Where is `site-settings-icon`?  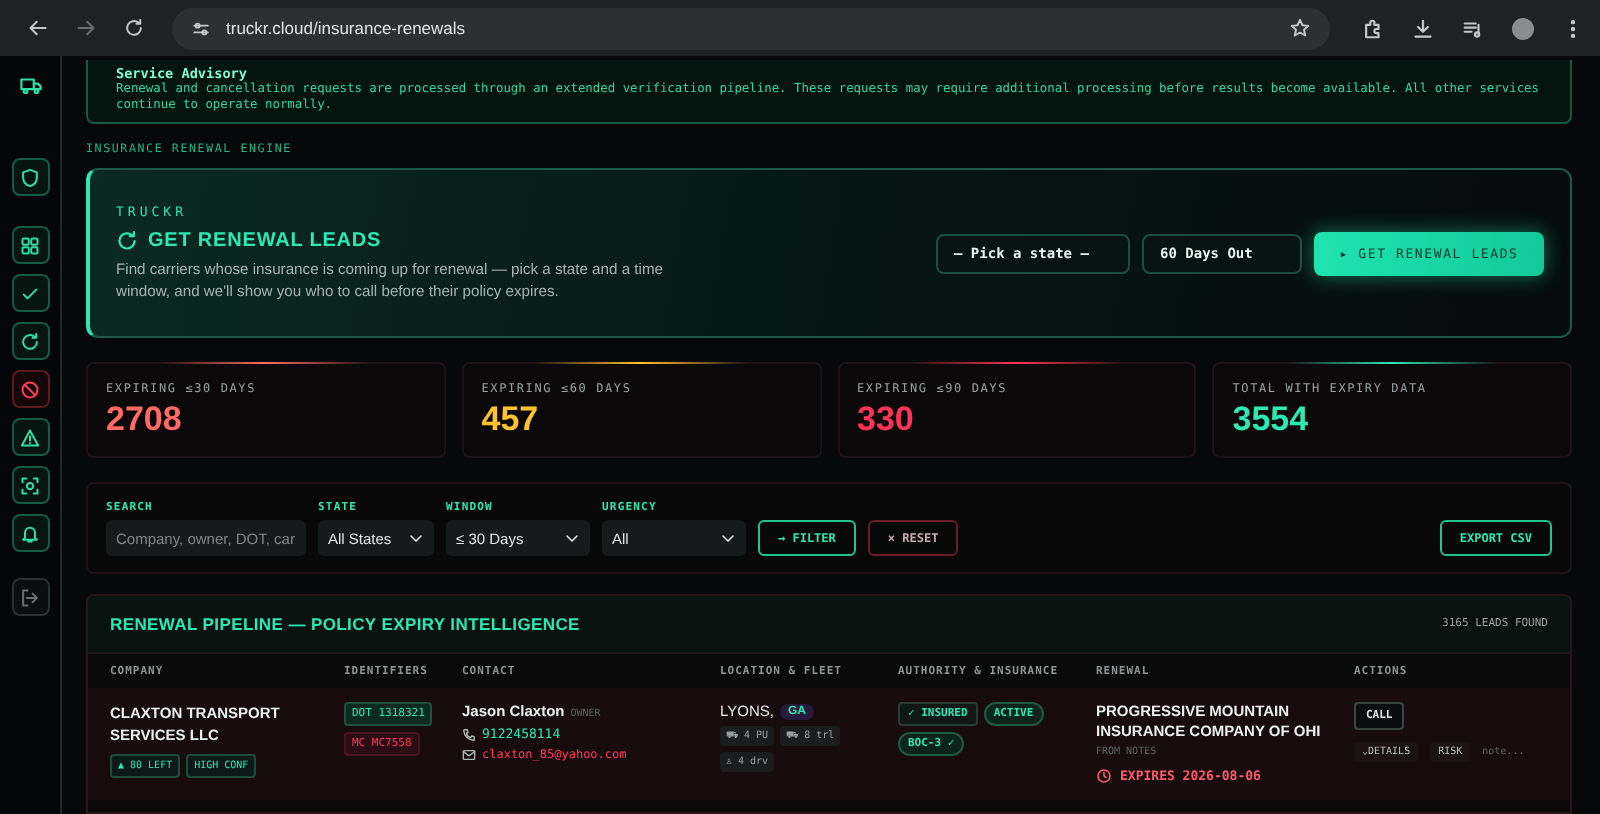 site-settings-icon is located at coordinates (201, 28).